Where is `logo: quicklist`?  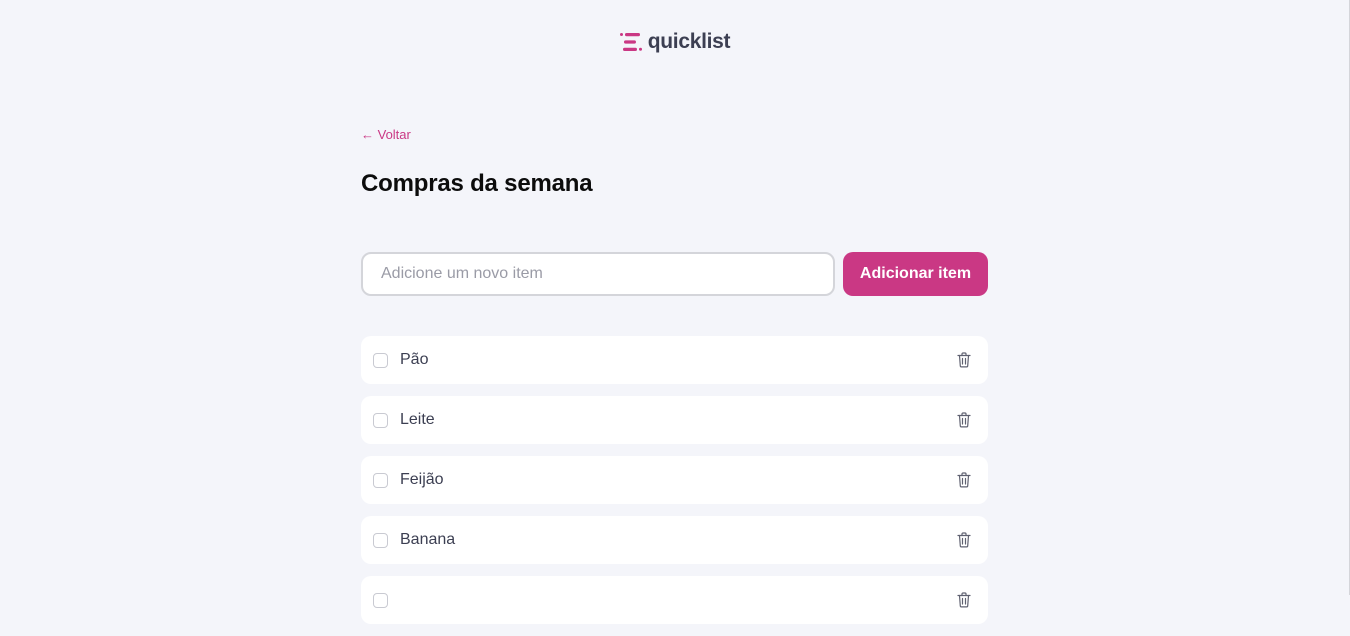
logo: quicklist is located at coordinates (675, 42).